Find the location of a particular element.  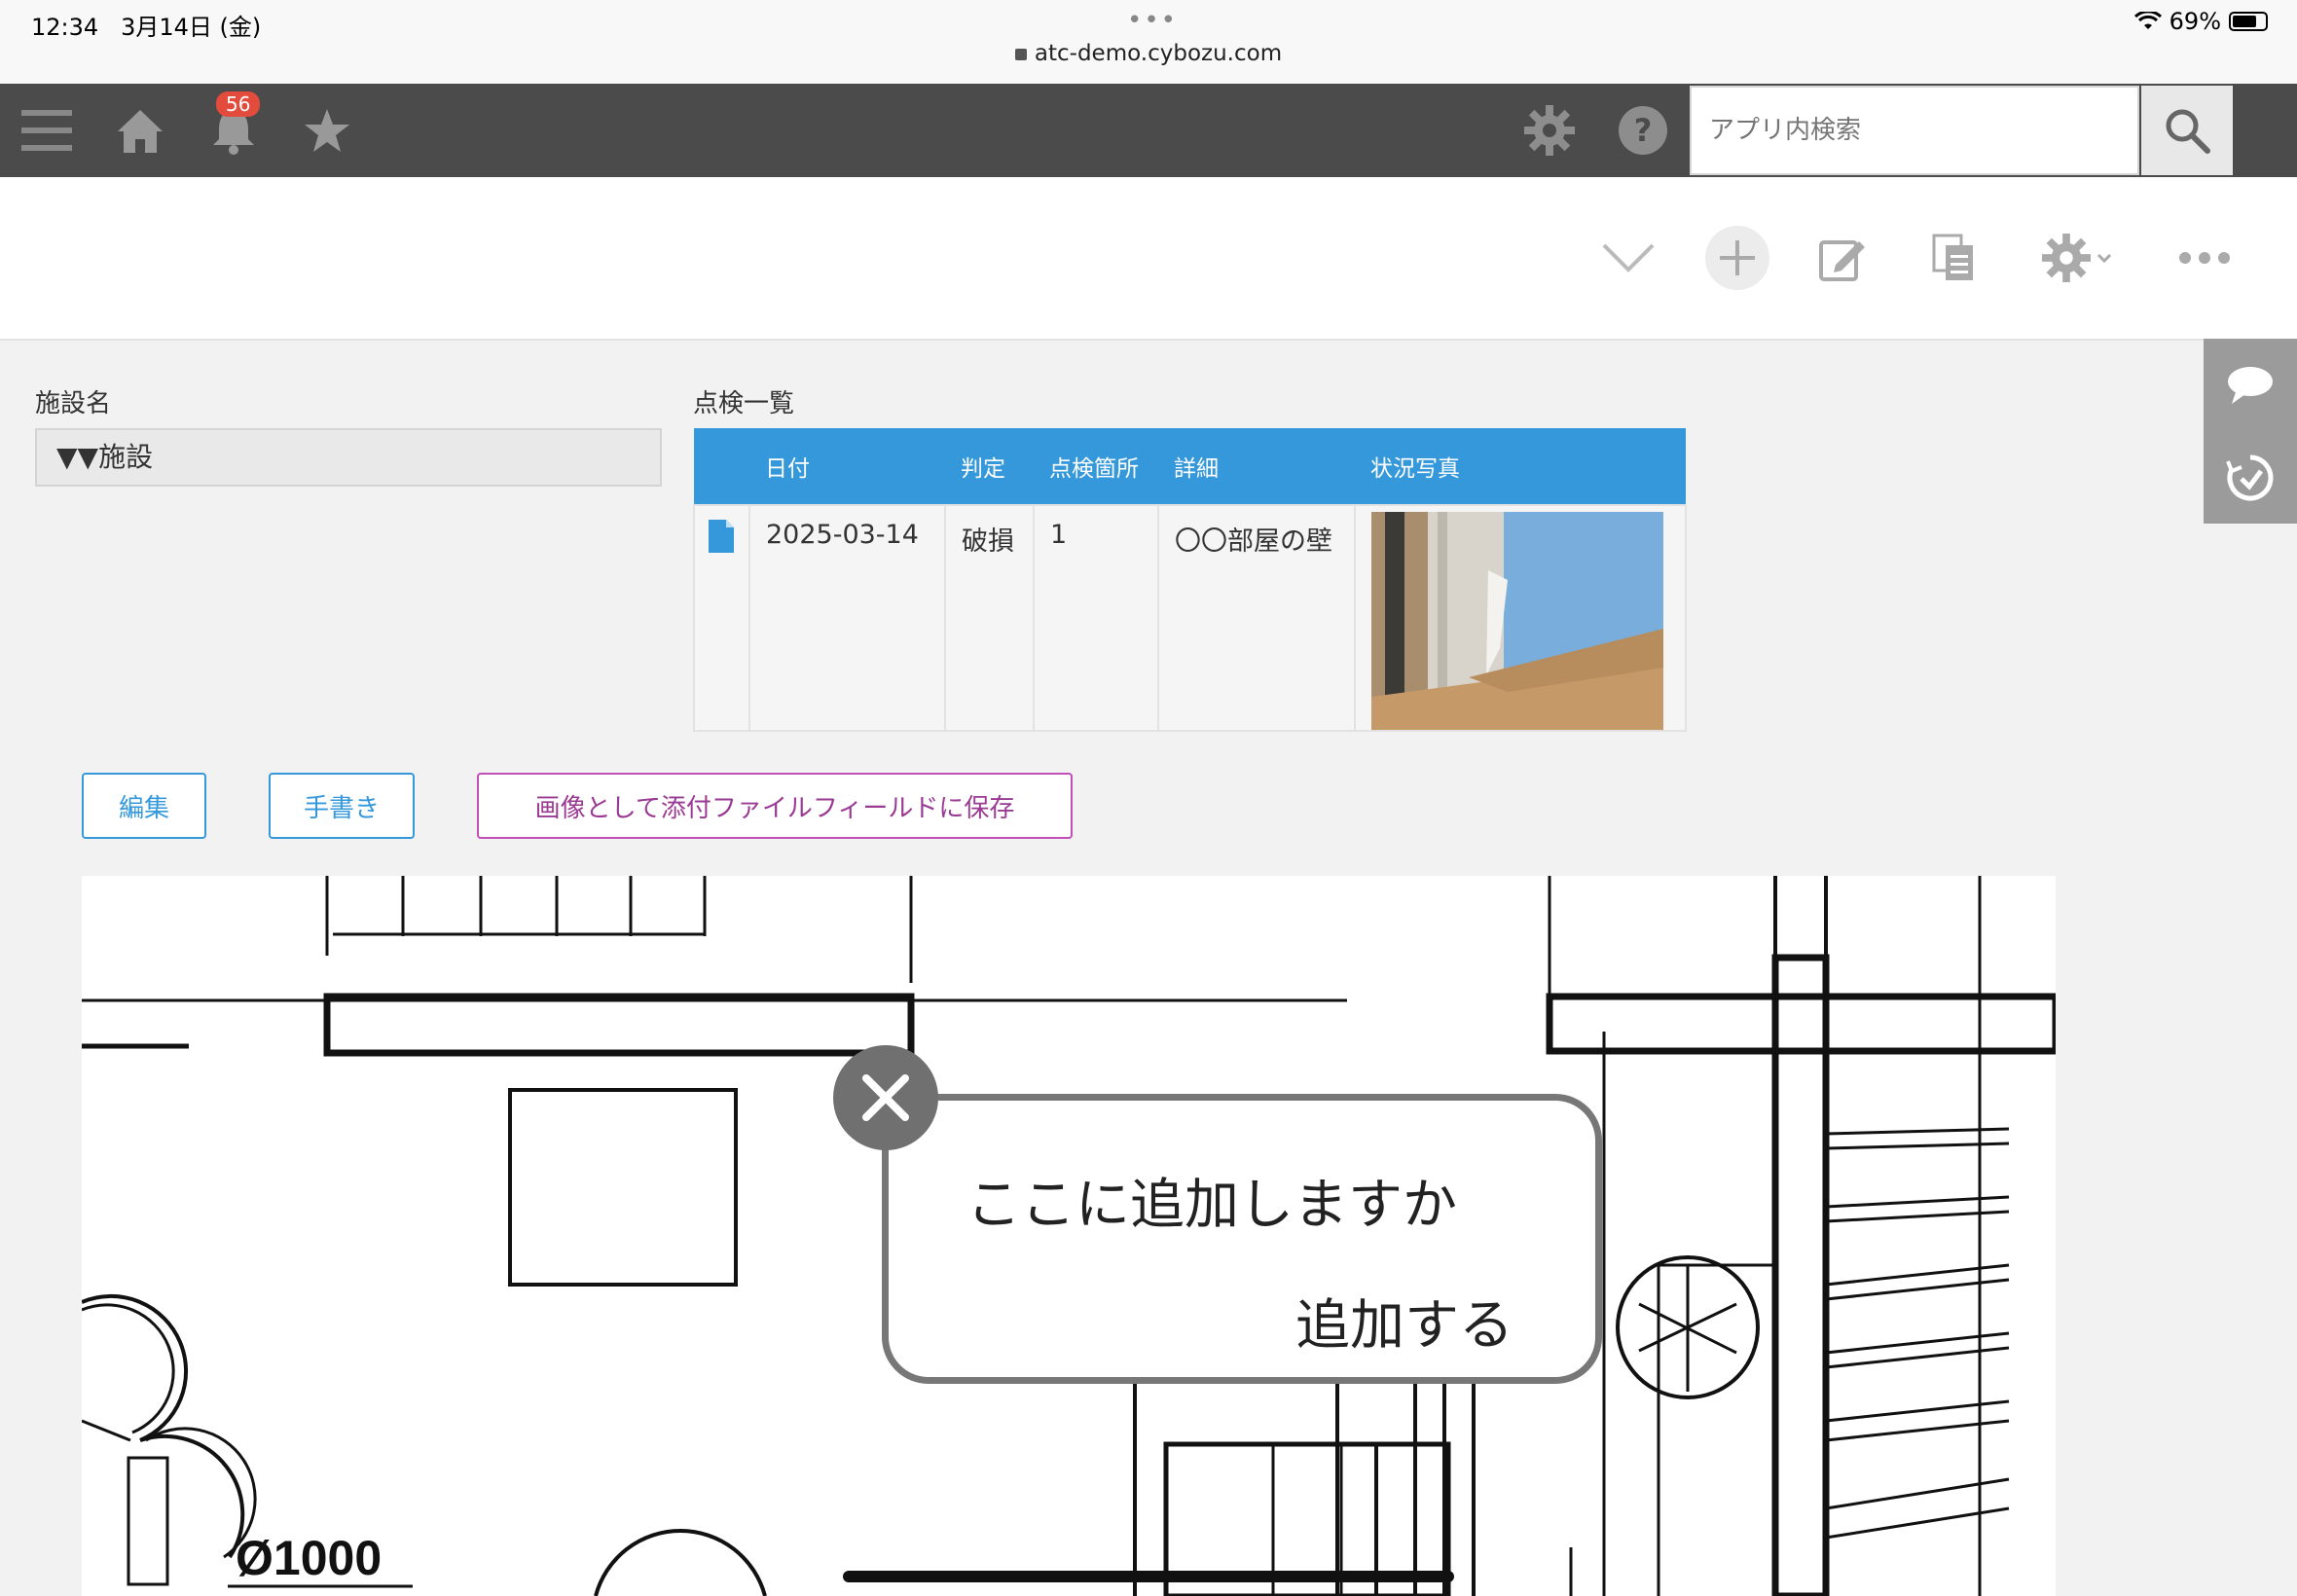

table-header-row: 日付 判定 点検箇所 詳細 状況写真 is located at coordinates (1190, 466).